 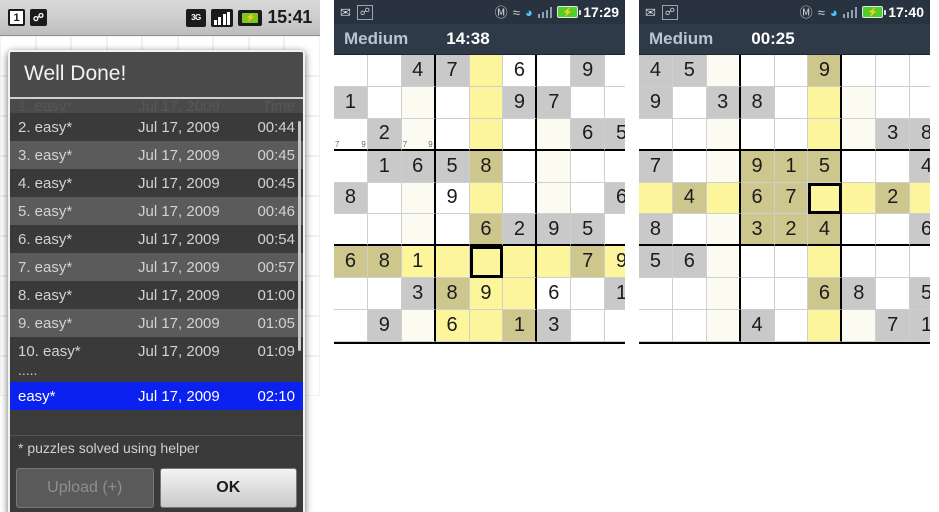 What do you see at coordinates (452, 71) in the screenshot?
I see `sudoku-cell-r1c4: 7` at bounding box center [452, 71].